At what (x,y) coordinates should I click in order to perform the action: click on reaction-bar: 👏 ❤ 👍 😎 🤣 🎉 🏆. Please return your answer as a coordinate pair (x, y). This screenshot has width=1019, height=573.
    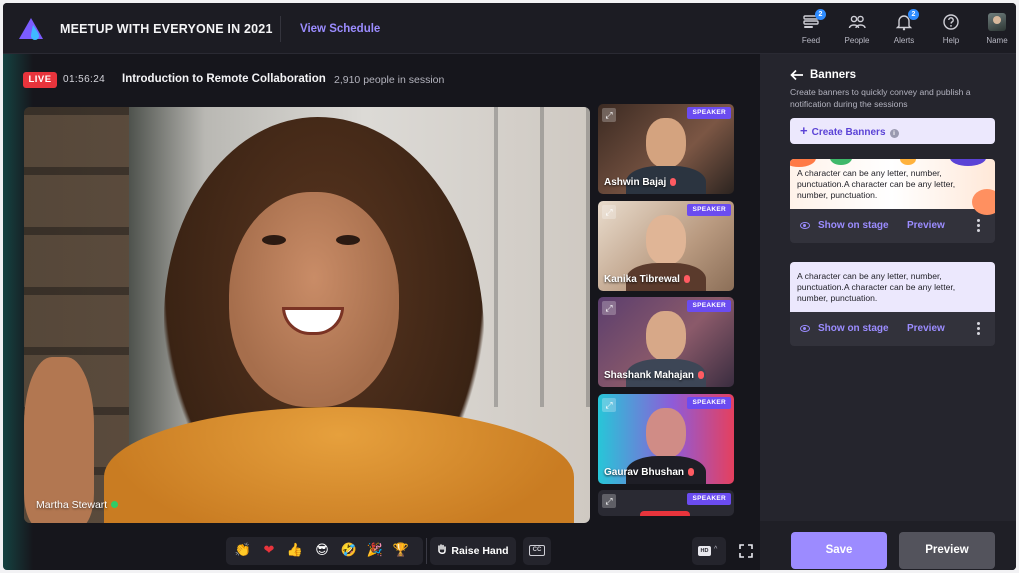
    Looking at the image, I should click on (324, 551).